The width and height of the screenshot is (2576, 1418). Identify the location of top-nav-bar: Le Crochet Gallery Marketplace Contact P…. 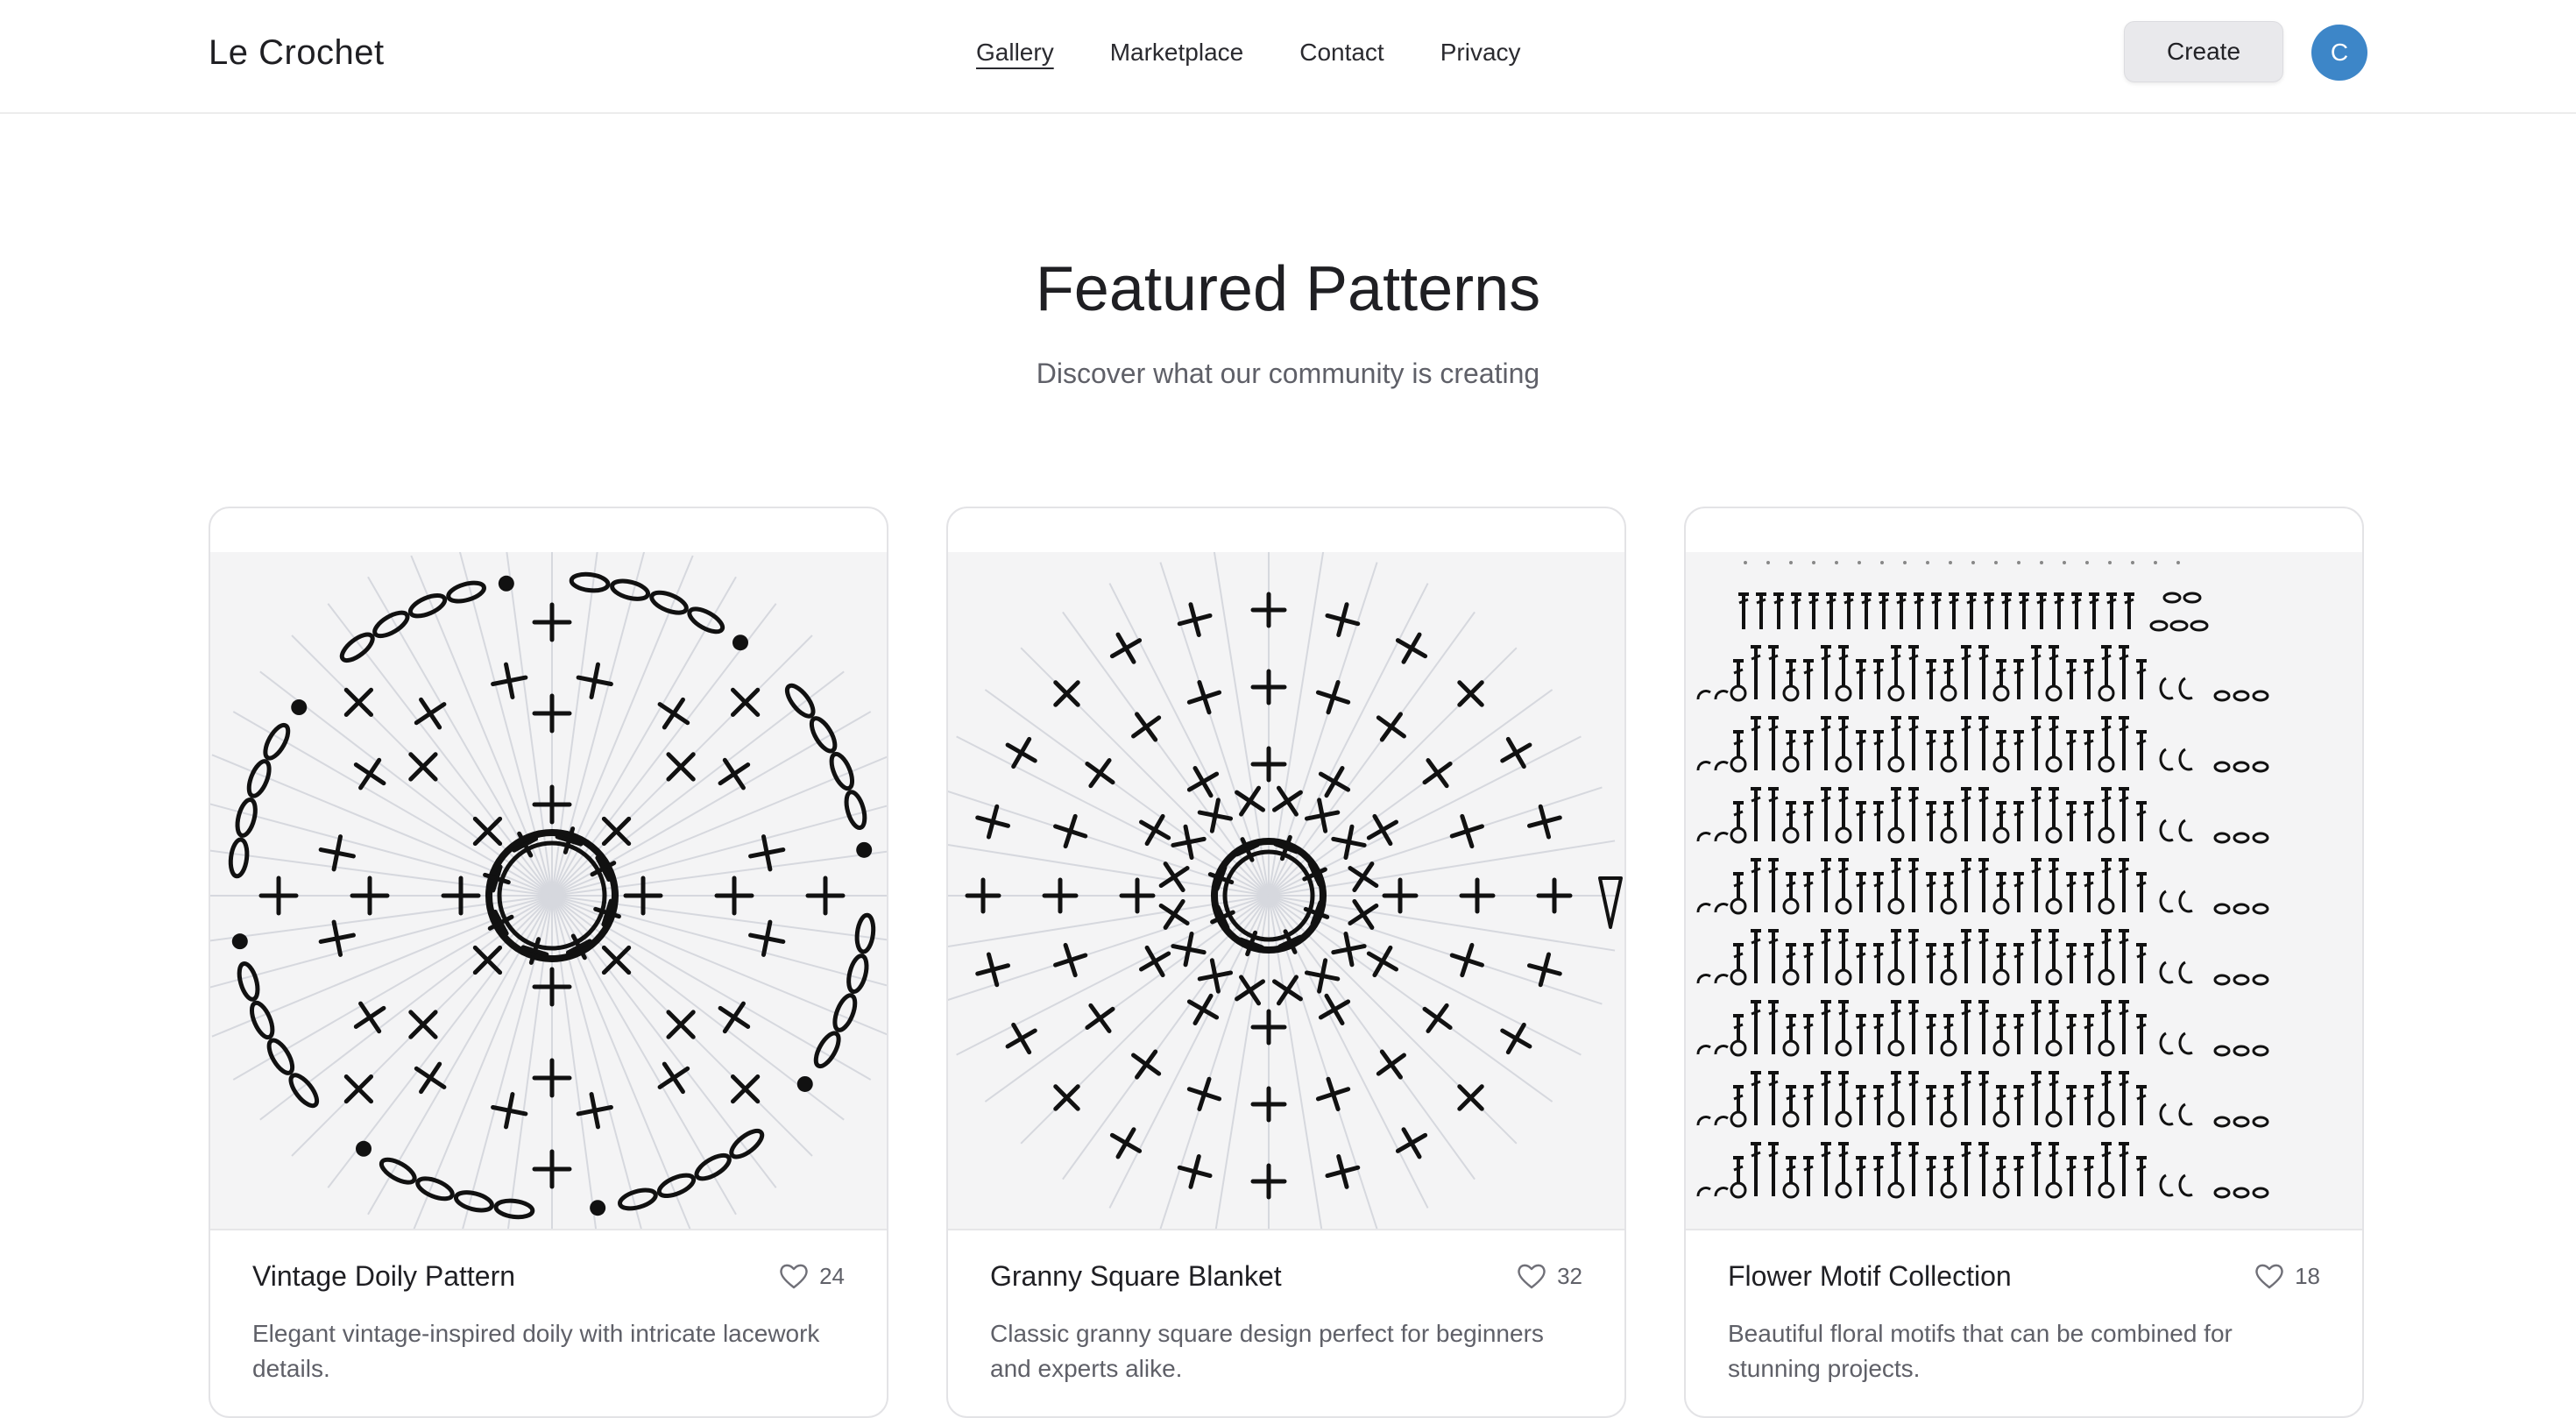
(1288, 57).